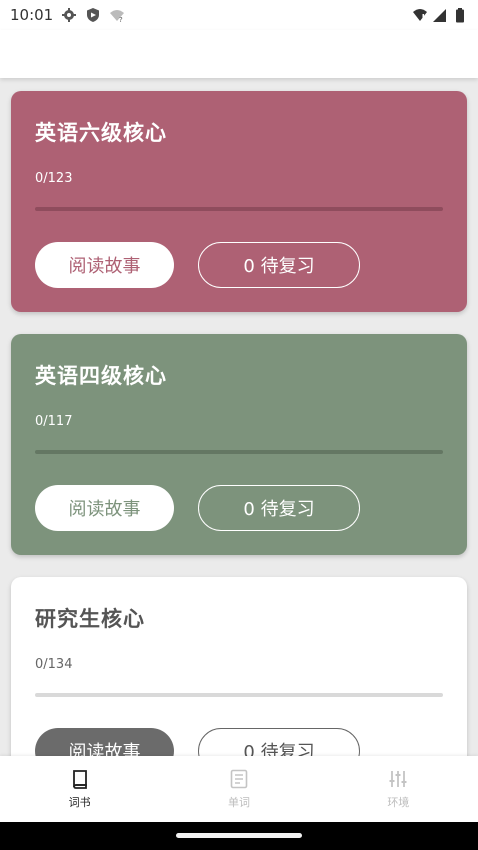  I want to click on nav-item-words: 单词, so click(238, 789).